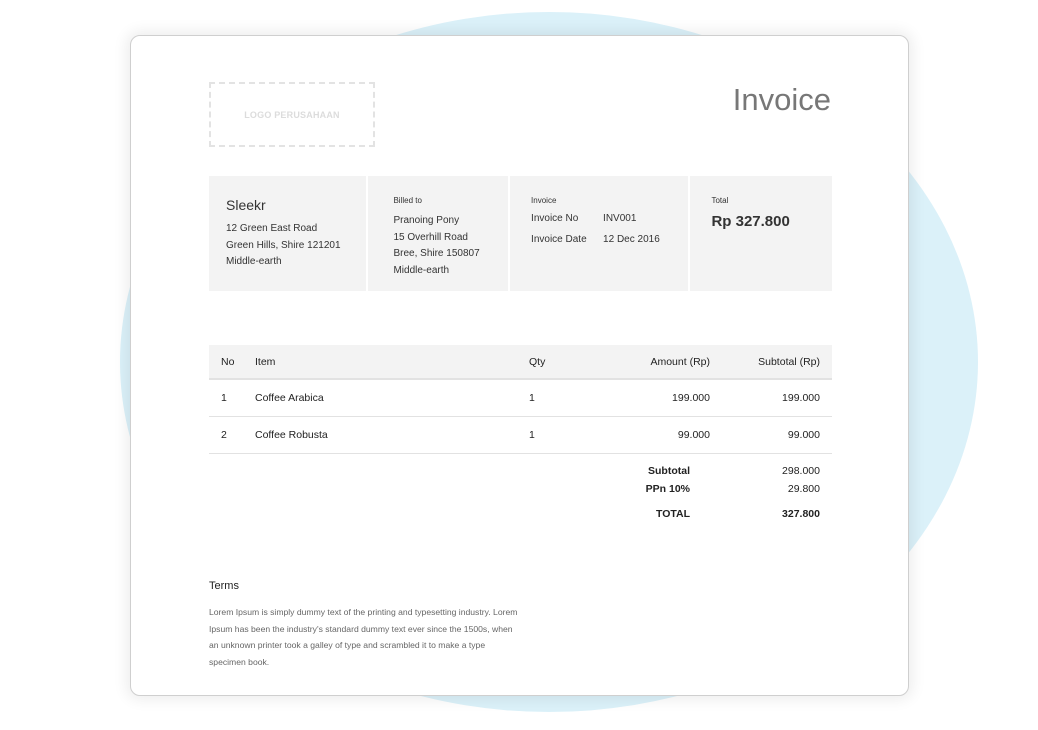 This screenshot has height=730, width=1038. What do you see at coordinates (421, 270) in the screenshot?
I see `billed-to-line: Middle-earth` at bounding box center [421, 270].